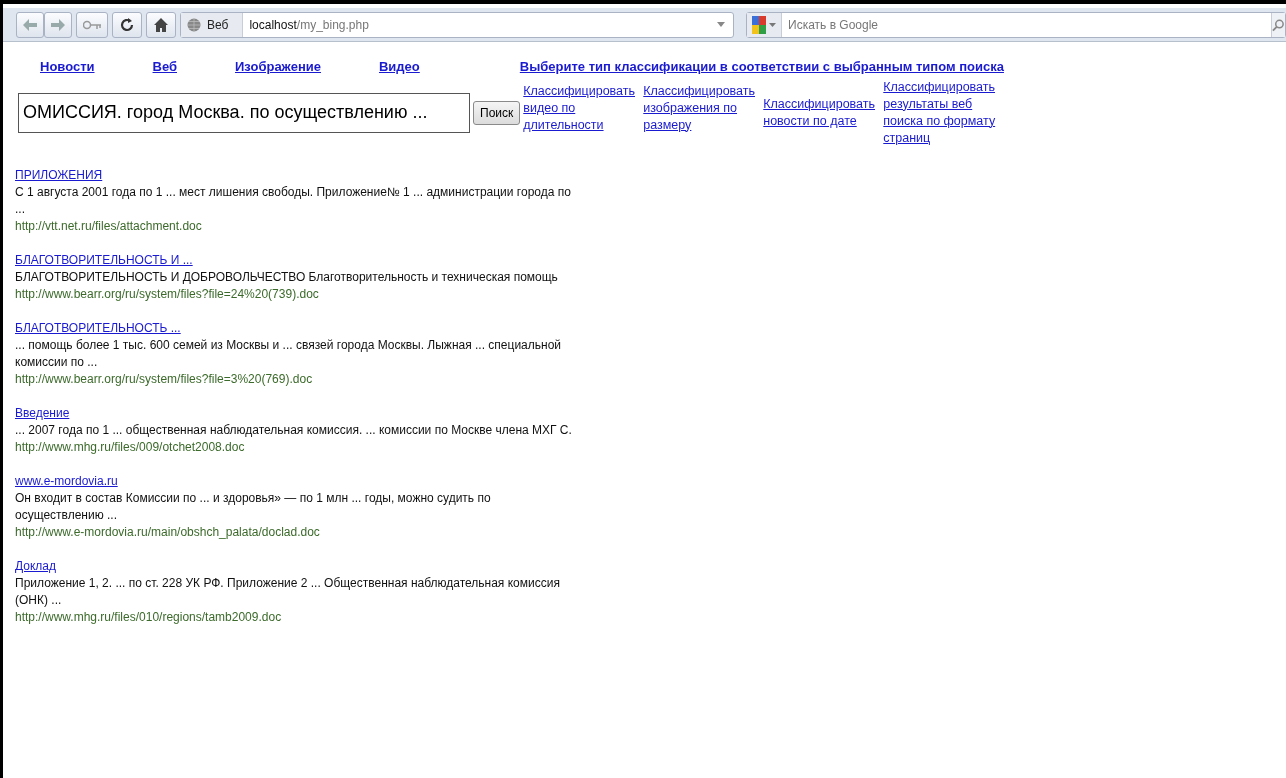  What do you see at coordinates (759, 24) in the screenshot?
I see `search-engine-icon` at bounding box center [759, 24].